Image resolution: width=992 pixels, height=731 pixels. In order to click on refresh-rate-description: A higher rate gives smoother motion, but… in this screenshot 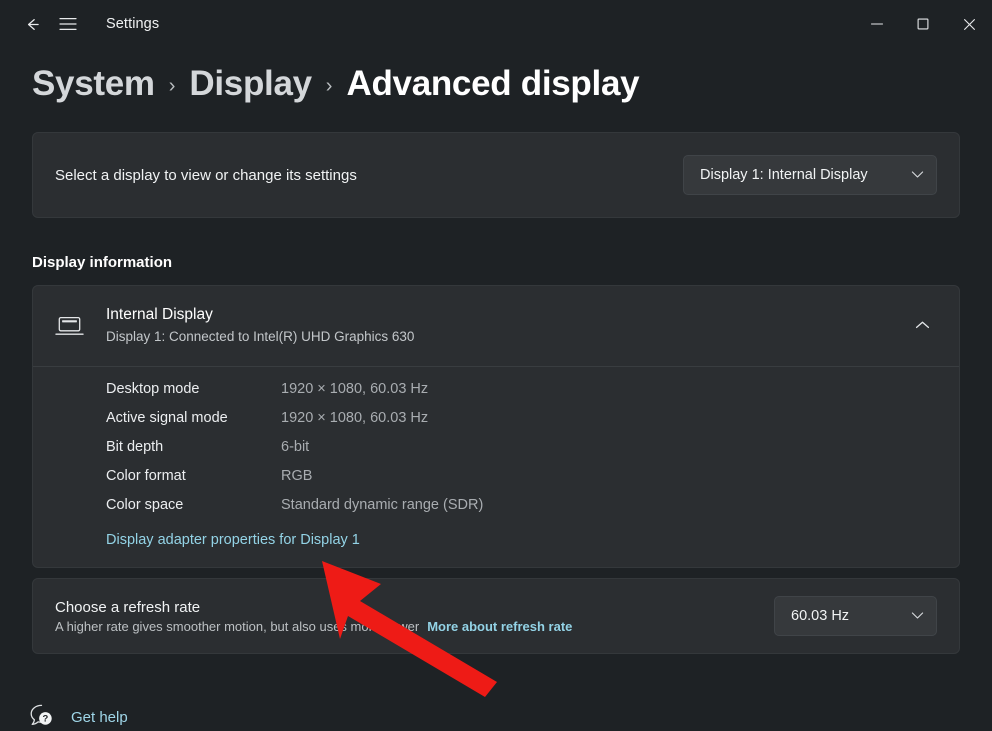, I will do `click(237, 626)`.